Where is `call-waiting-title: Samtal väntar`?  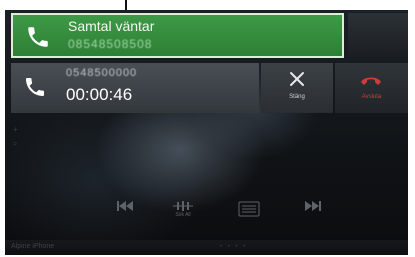 call-waiting-title: Samtal väntar is located at coordinates (111, 26).